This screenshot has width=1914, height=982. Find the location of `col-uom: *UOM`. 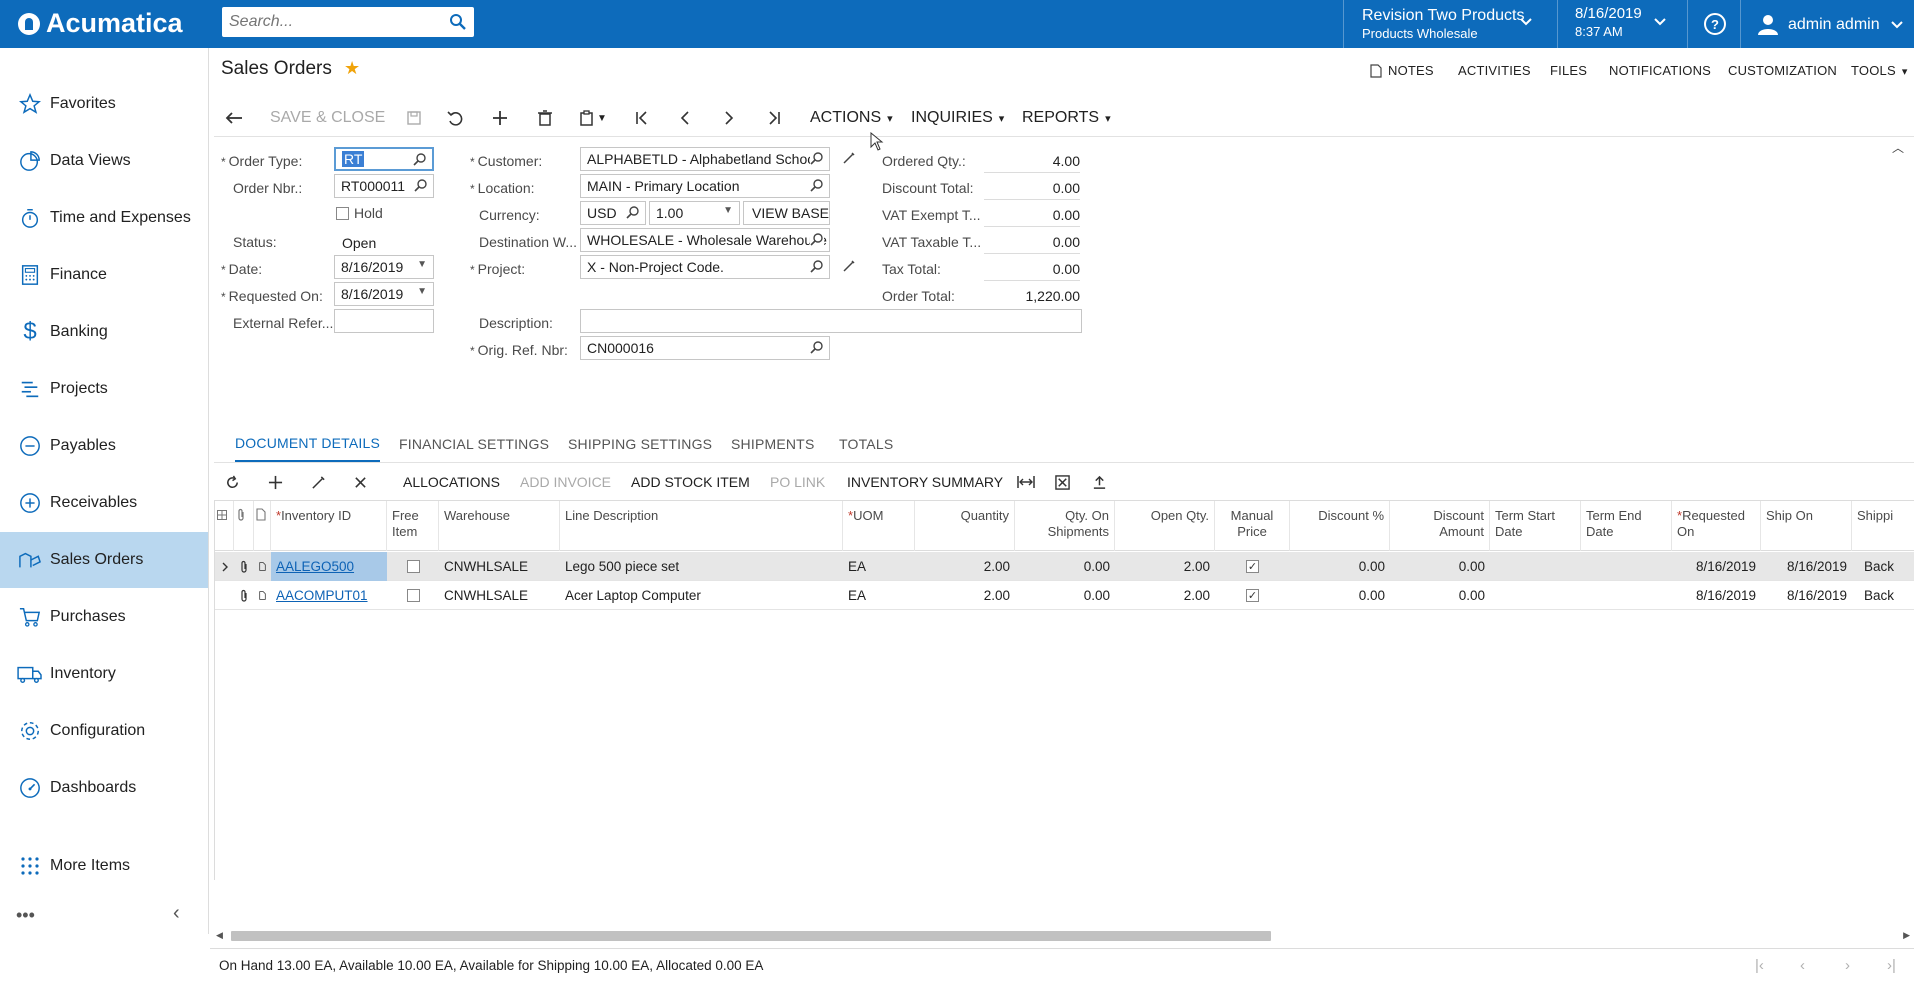

col-uom: *UOM is located at coordinates (879, 526).